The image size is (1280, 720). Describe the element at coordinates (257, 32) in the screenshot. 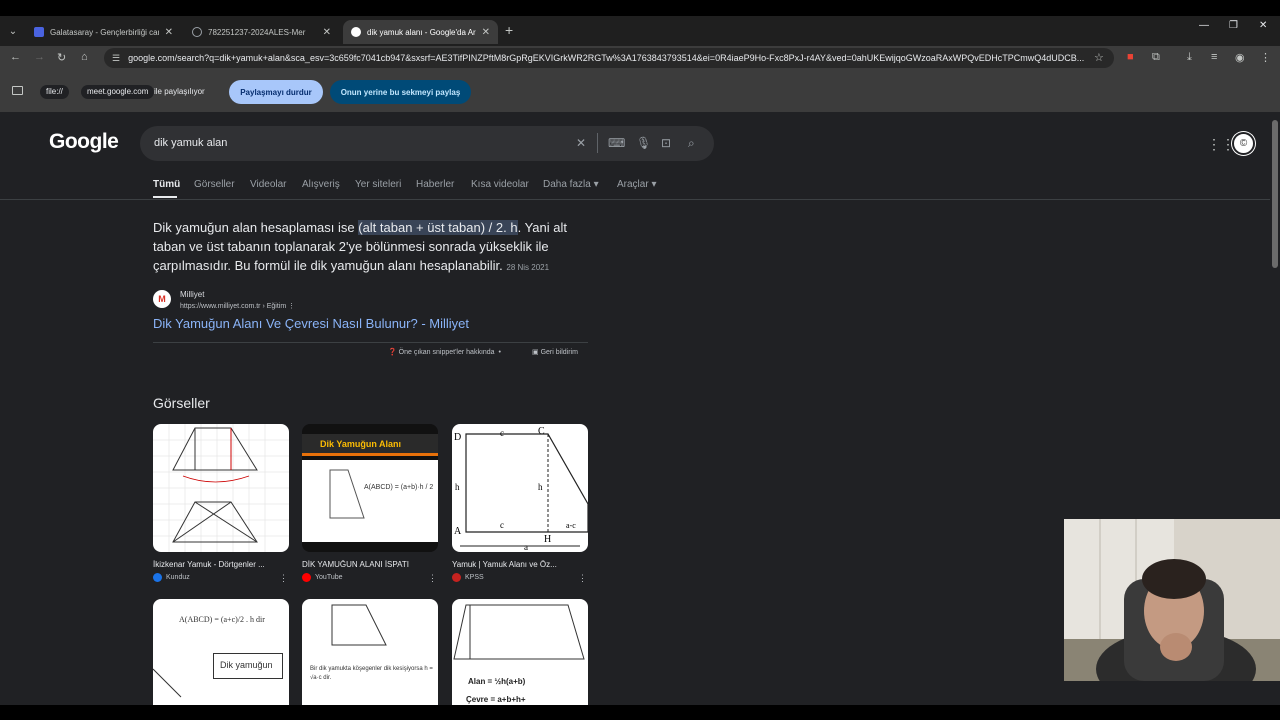

I see `tab-title: 782251237-2024ALES-Mer` at that location.